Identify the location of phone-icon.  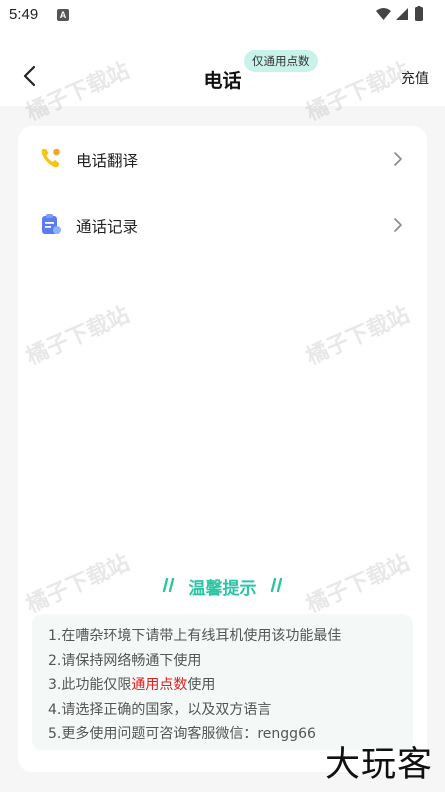
(51, 158).